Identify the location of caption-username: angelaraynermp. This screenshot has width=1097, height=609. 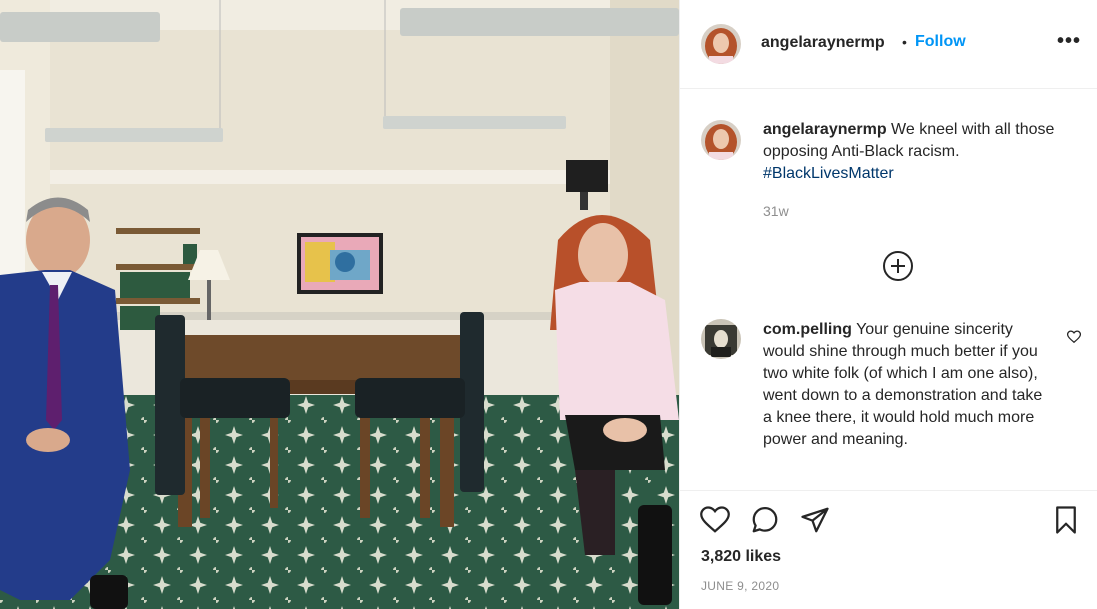
(825, 129).